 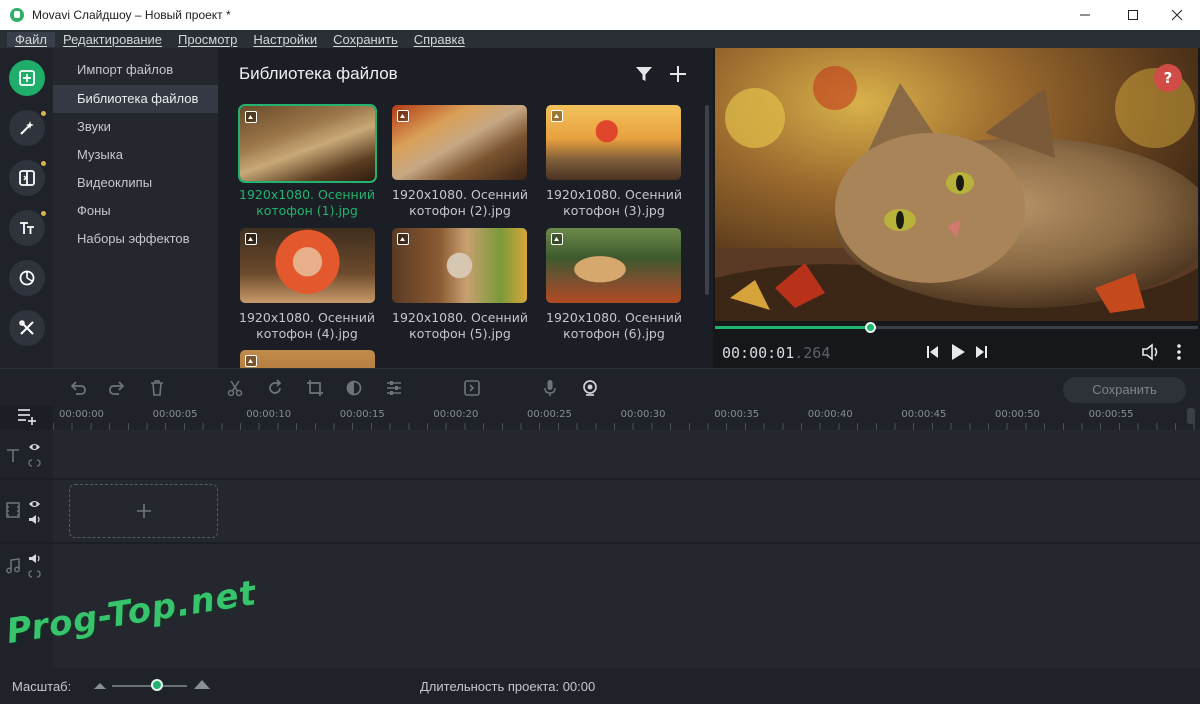 I want to click on save-button: Сохранить, so click(x=1124, y=390).